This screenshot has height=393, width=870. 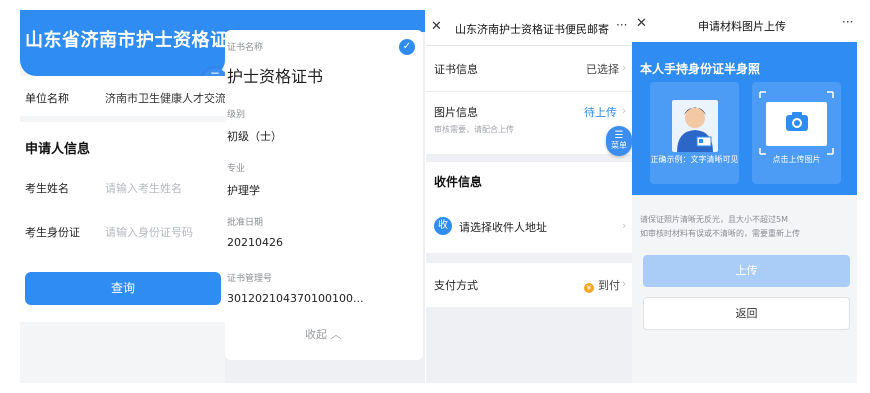 What do you see at coordinates (123, 288) in the screenshot?
I see `query-button: 查询` at bounding box center [123, 288].